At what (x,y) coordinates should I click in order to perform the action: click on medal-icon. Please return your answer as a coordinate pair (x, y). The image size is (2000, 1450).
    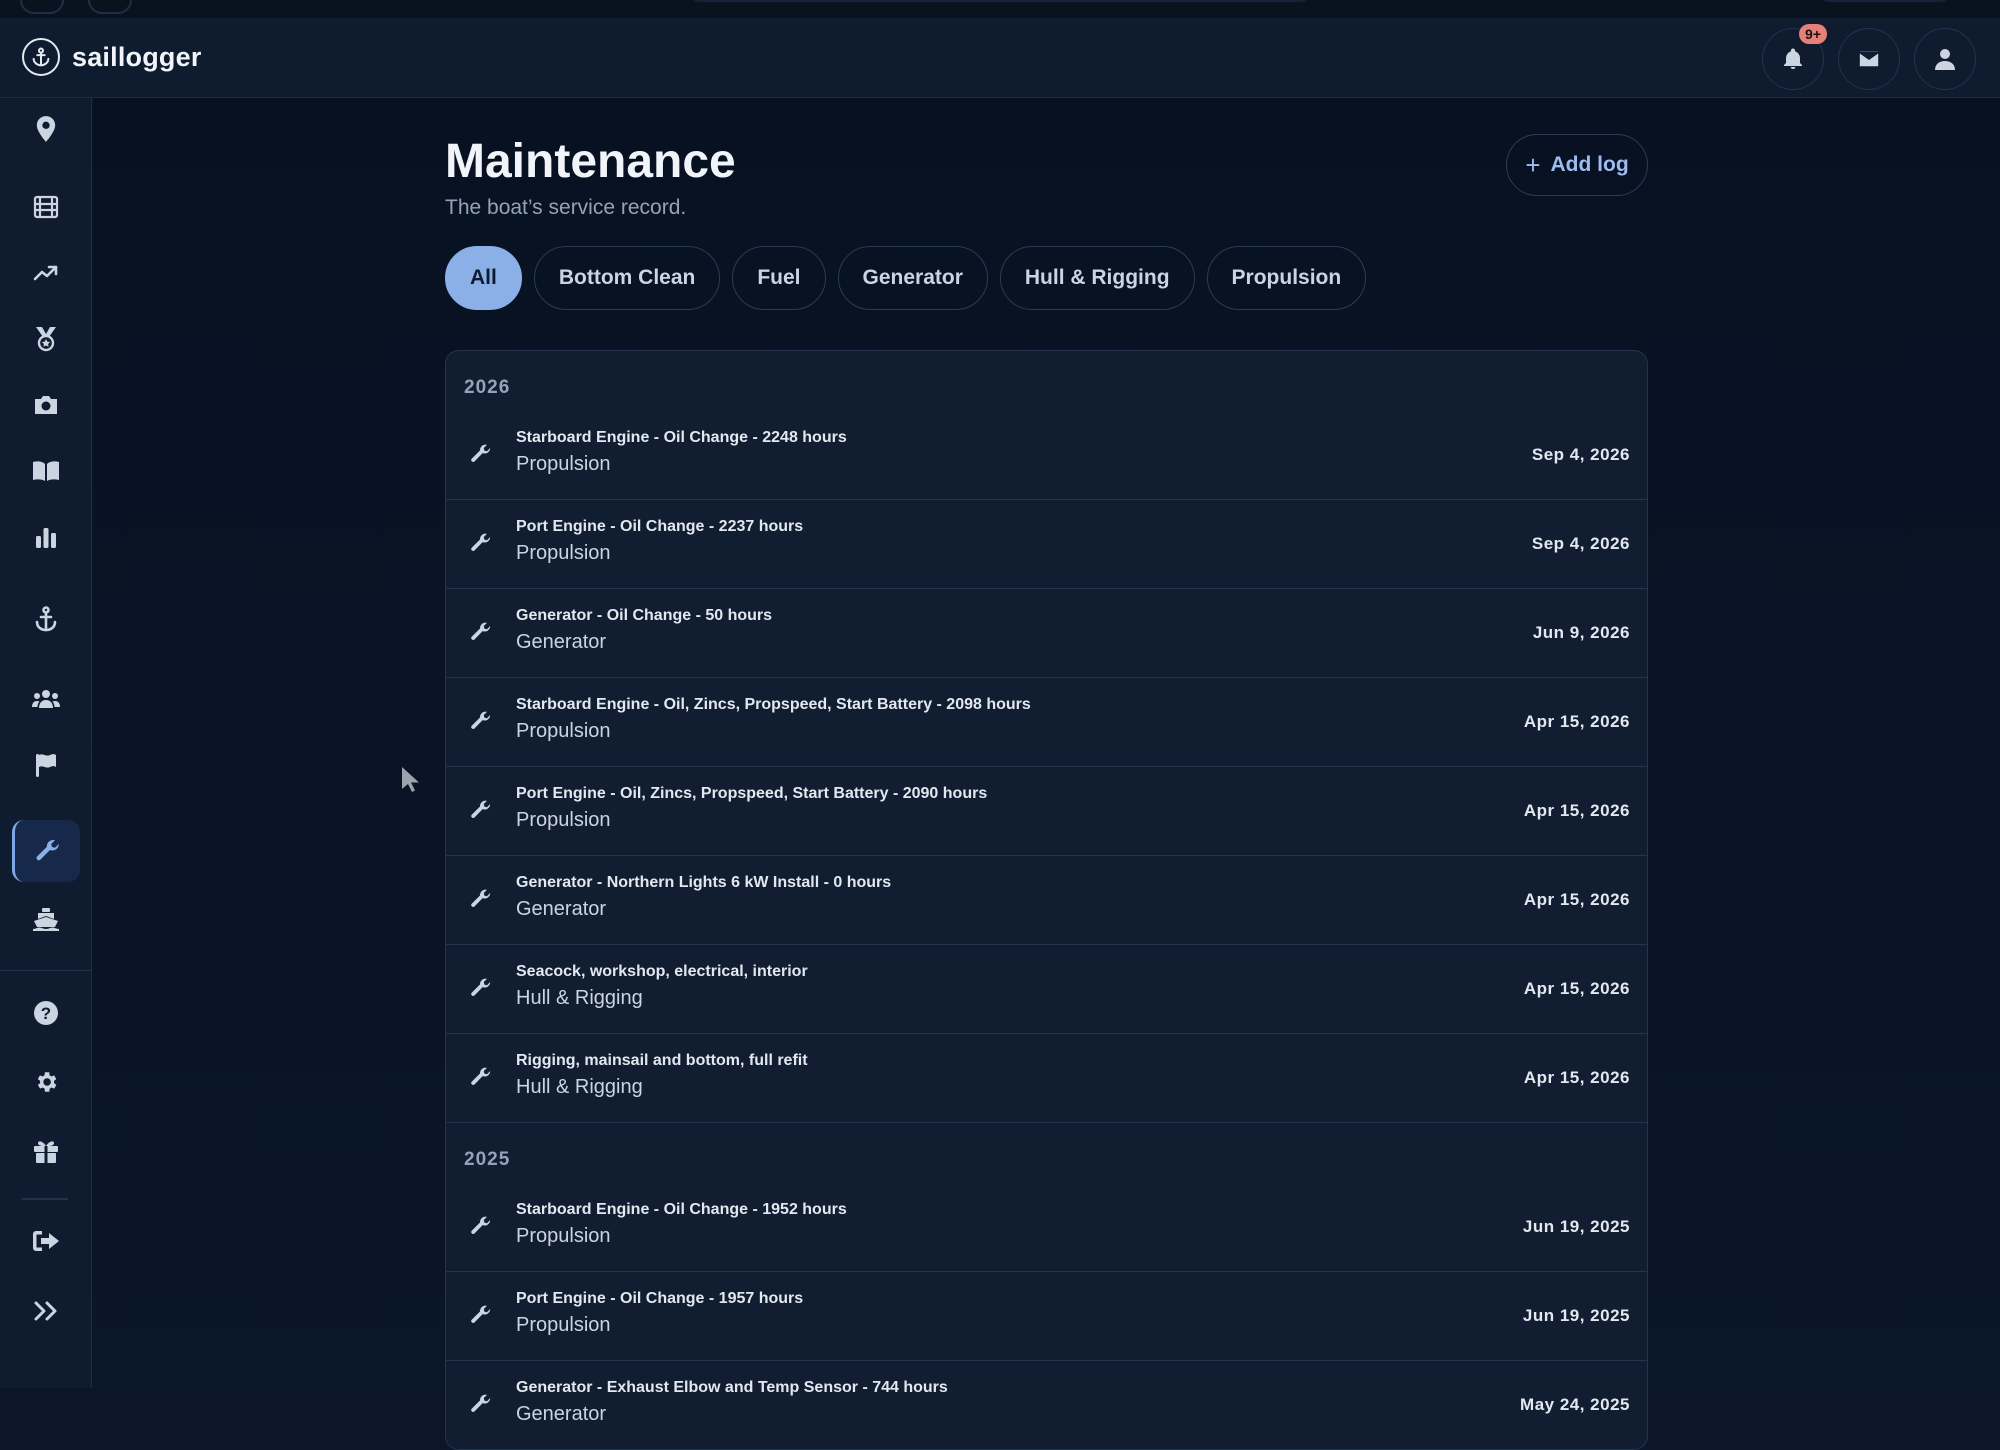
    Looking at the image, I should click on (46, 339).